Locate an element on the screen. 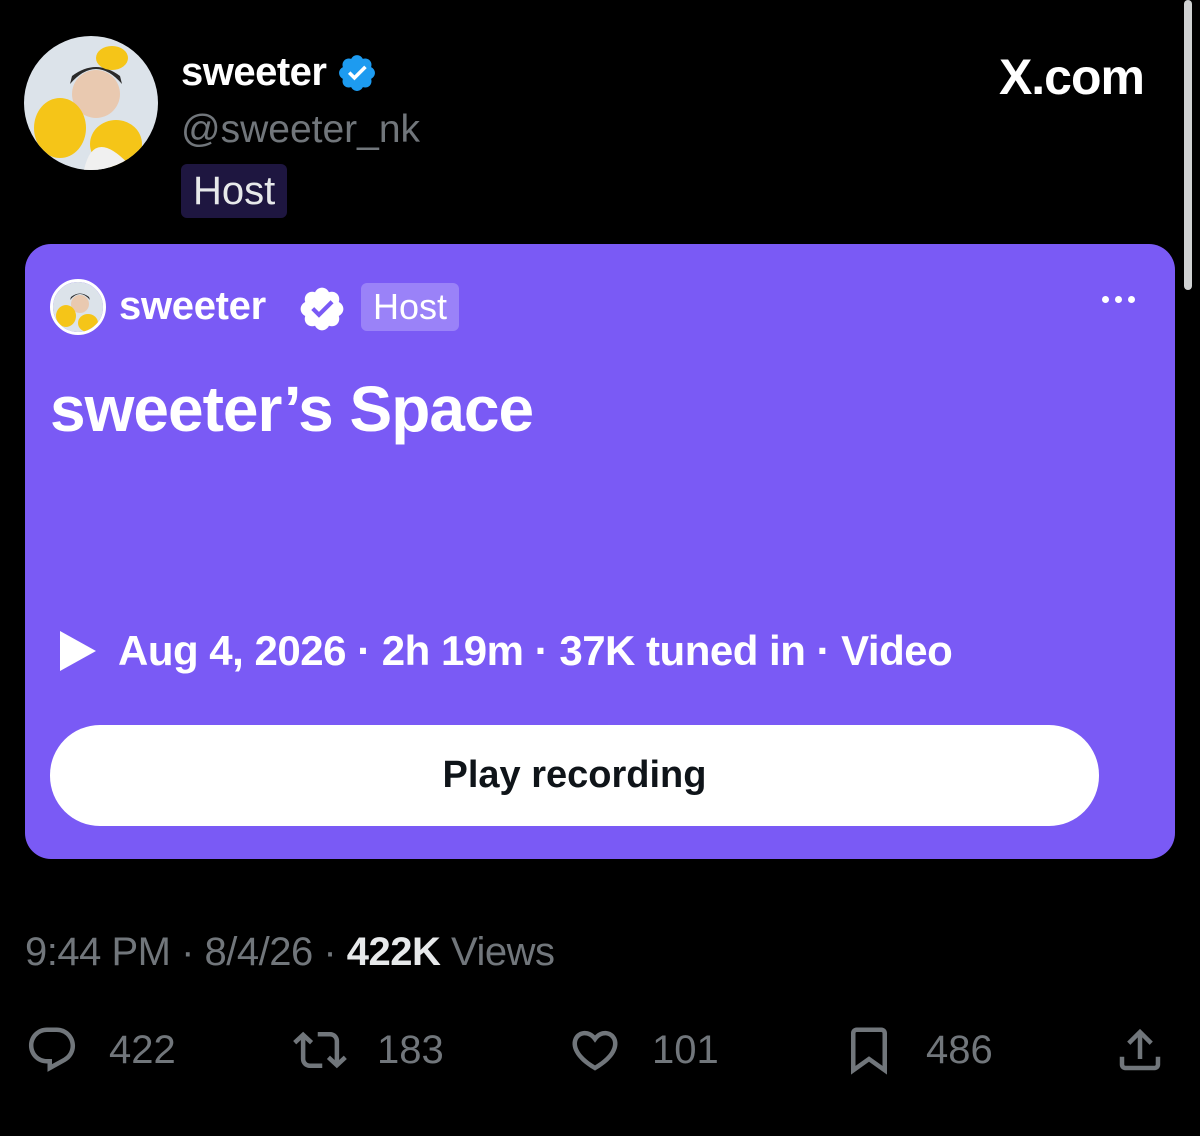 The image size is (1200, 1136). share-button is located at coordinates (1155, 1050).